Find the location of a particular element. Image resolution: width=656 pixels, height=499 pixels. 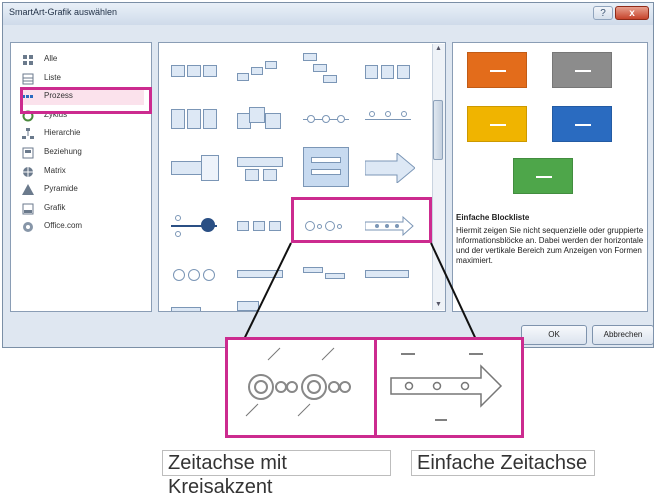

picture-icon is located at coordinates (28, 208).